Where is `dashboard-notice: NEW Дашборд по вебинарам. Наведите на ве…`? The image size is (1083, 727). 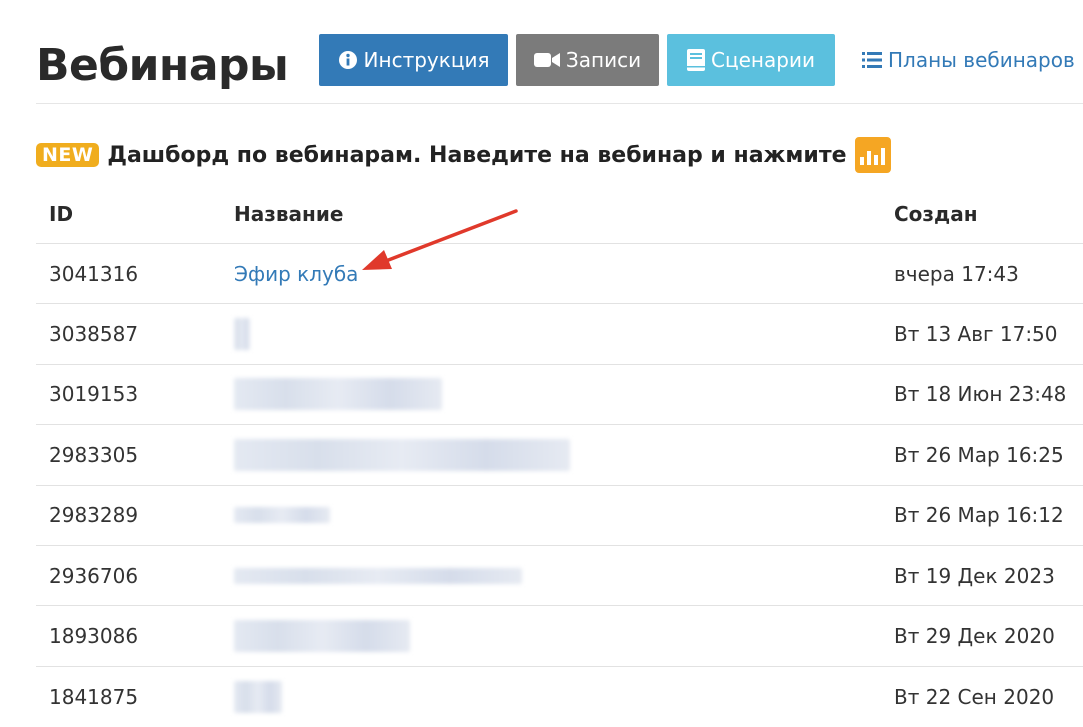 dashboard-notice: NEW Дашборд по вебинарам. Наведите на ве… is located at coordinates (463, 155).